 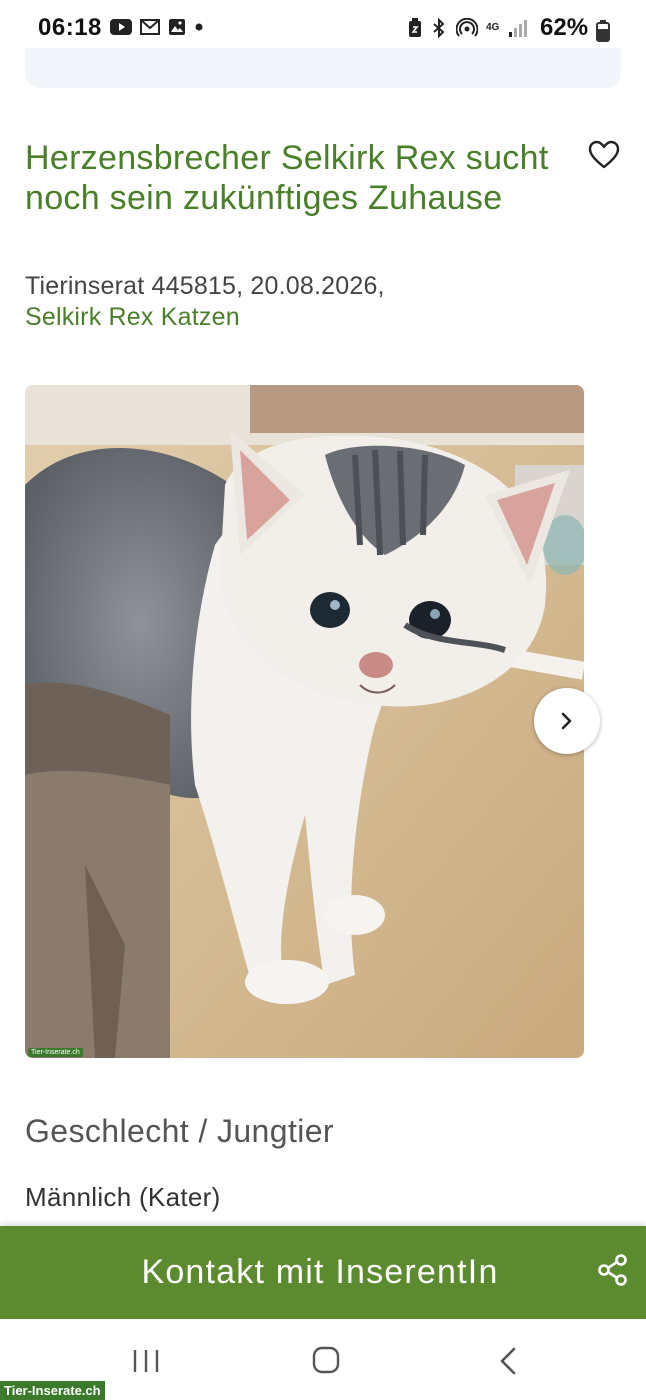 I want to click on youtube-icon, so click(x=121, y=27).